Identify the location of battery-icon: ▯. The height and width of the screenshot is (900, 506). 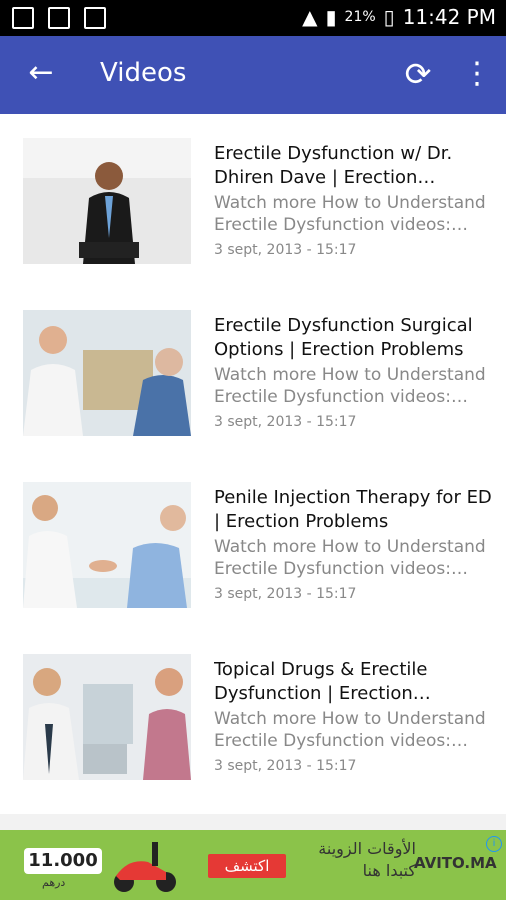
(389, 17).